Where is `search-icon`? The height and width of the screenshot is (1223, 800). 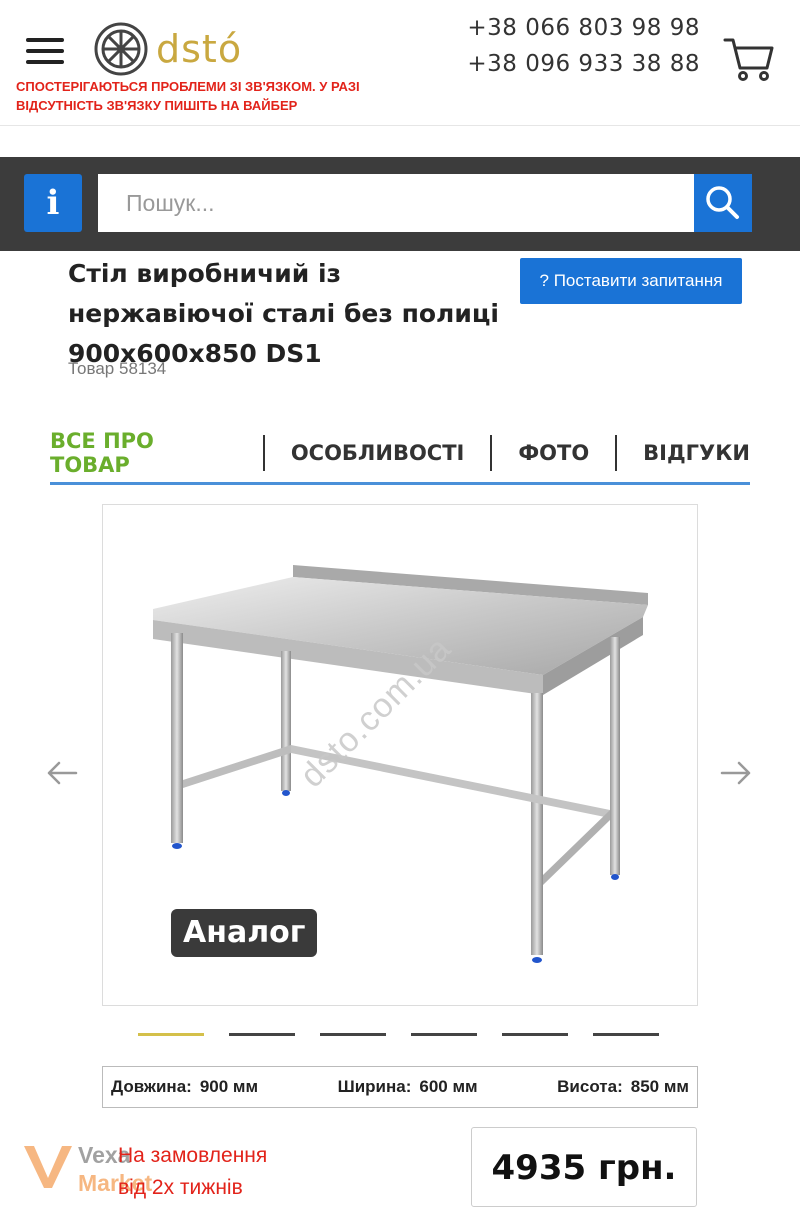 search-icon is located at coordinates (722, 202).